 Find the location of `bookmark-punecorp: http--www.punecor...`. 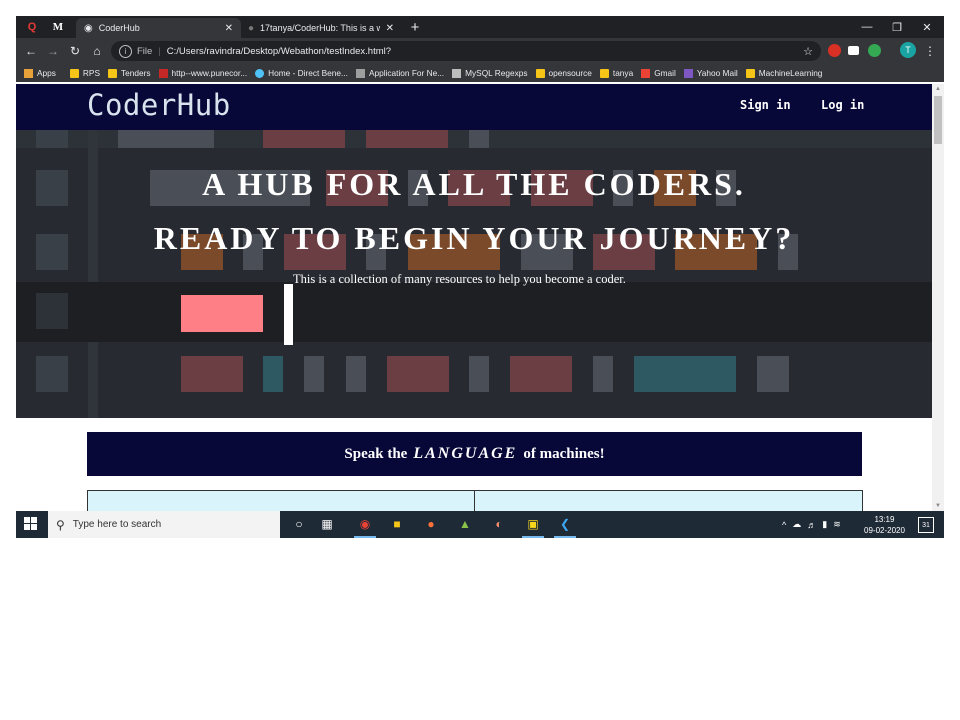

bookmark-punecorp: http--www.punecor... is located at coordinates (202, 73).